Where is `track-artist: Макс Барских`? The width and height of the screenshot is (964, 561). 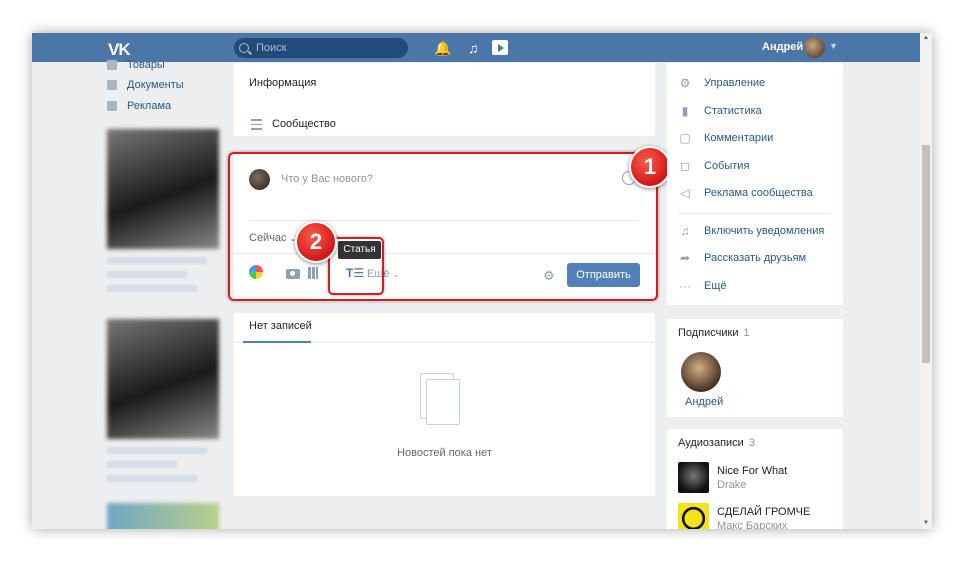
track-artist: Макс Барских is located at coordinates (752, 524).